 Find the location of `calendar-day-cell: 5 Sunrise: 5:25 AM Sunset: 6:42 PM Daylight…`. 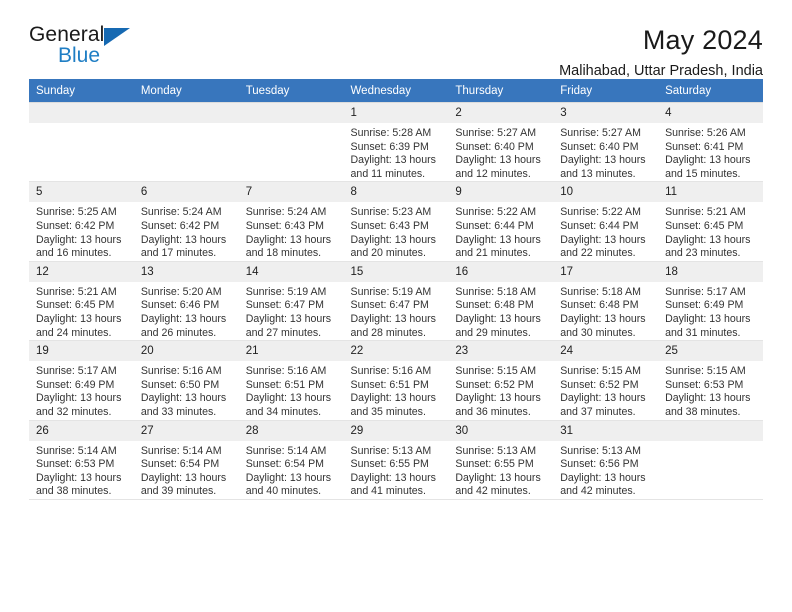

calendar-day-cell: 5 Sunrise: 5:25 AM Sunset: 6:42 PM Daylight… is located at coordinates (81, 221).